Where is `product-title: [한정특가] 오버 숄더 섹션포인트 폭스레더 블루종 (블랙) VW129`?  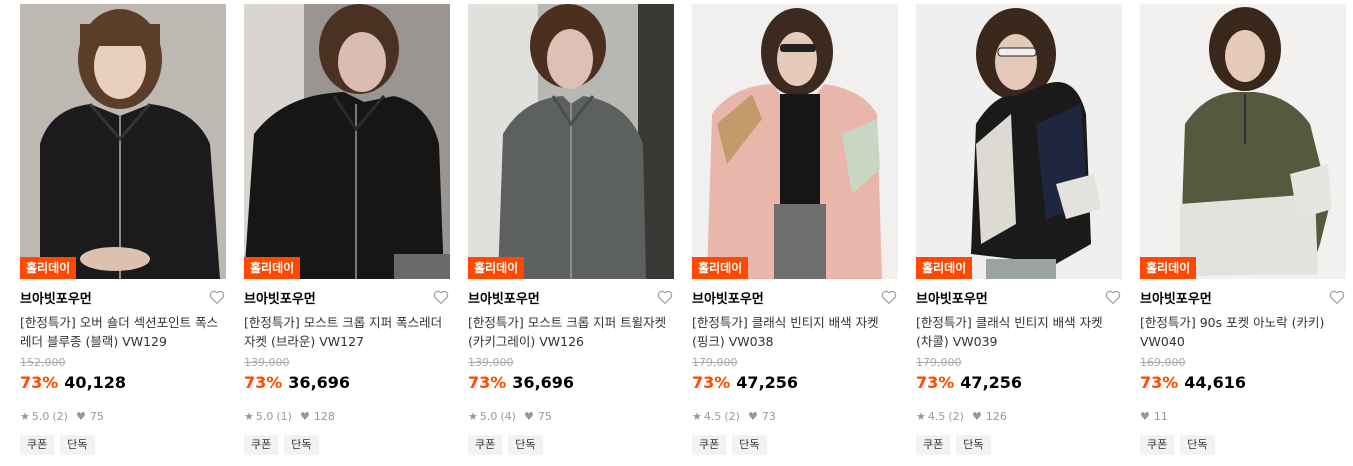
product-title: [한정특가] 오버 숄더 섹션포인트 폭스레더 블루종 (블랙) VW129 is located at coordinates (123, 332).